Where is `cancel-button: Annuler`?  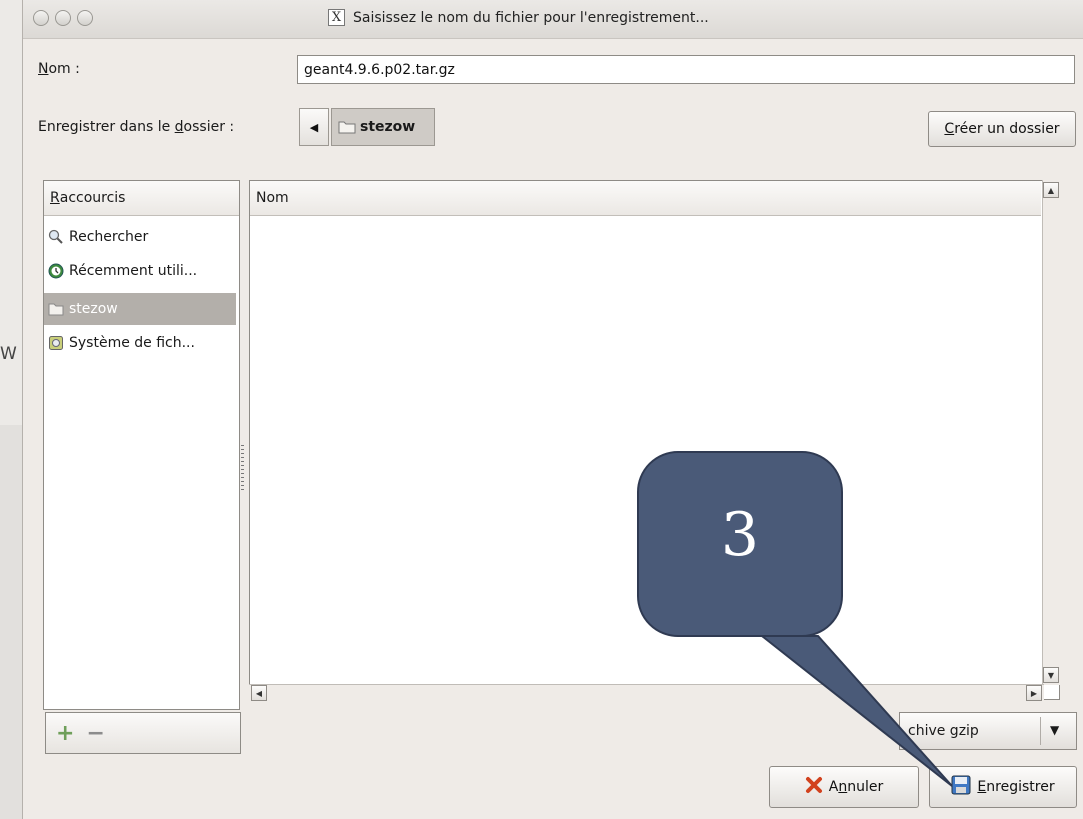
cancel-button: Annuler is located at coordinates (844, 787).